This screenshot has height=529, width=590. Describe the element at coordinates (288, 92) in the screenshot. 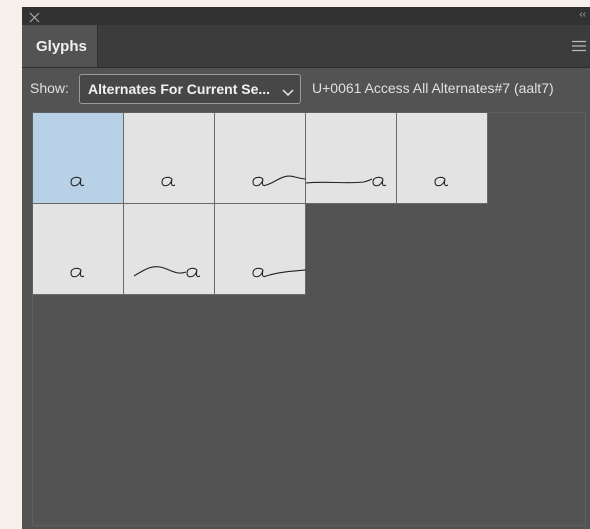

I see `chevron-down-icon` at that location.